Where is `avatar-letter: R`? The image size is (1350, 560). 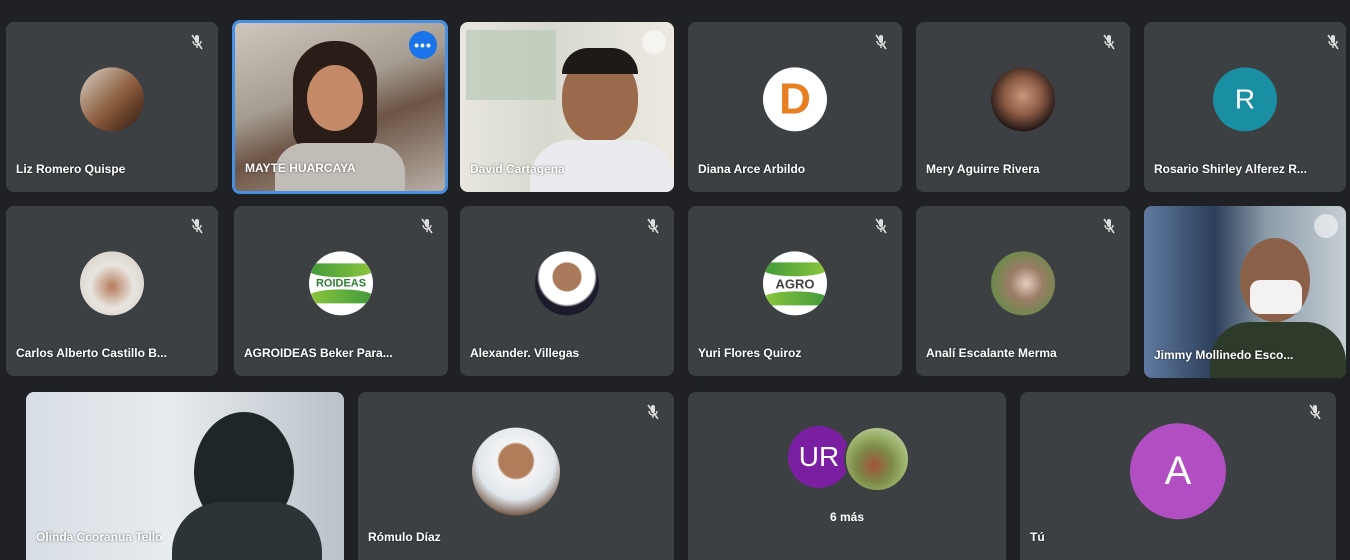
avatar-letter: R is located at coordinates (1245, 99).